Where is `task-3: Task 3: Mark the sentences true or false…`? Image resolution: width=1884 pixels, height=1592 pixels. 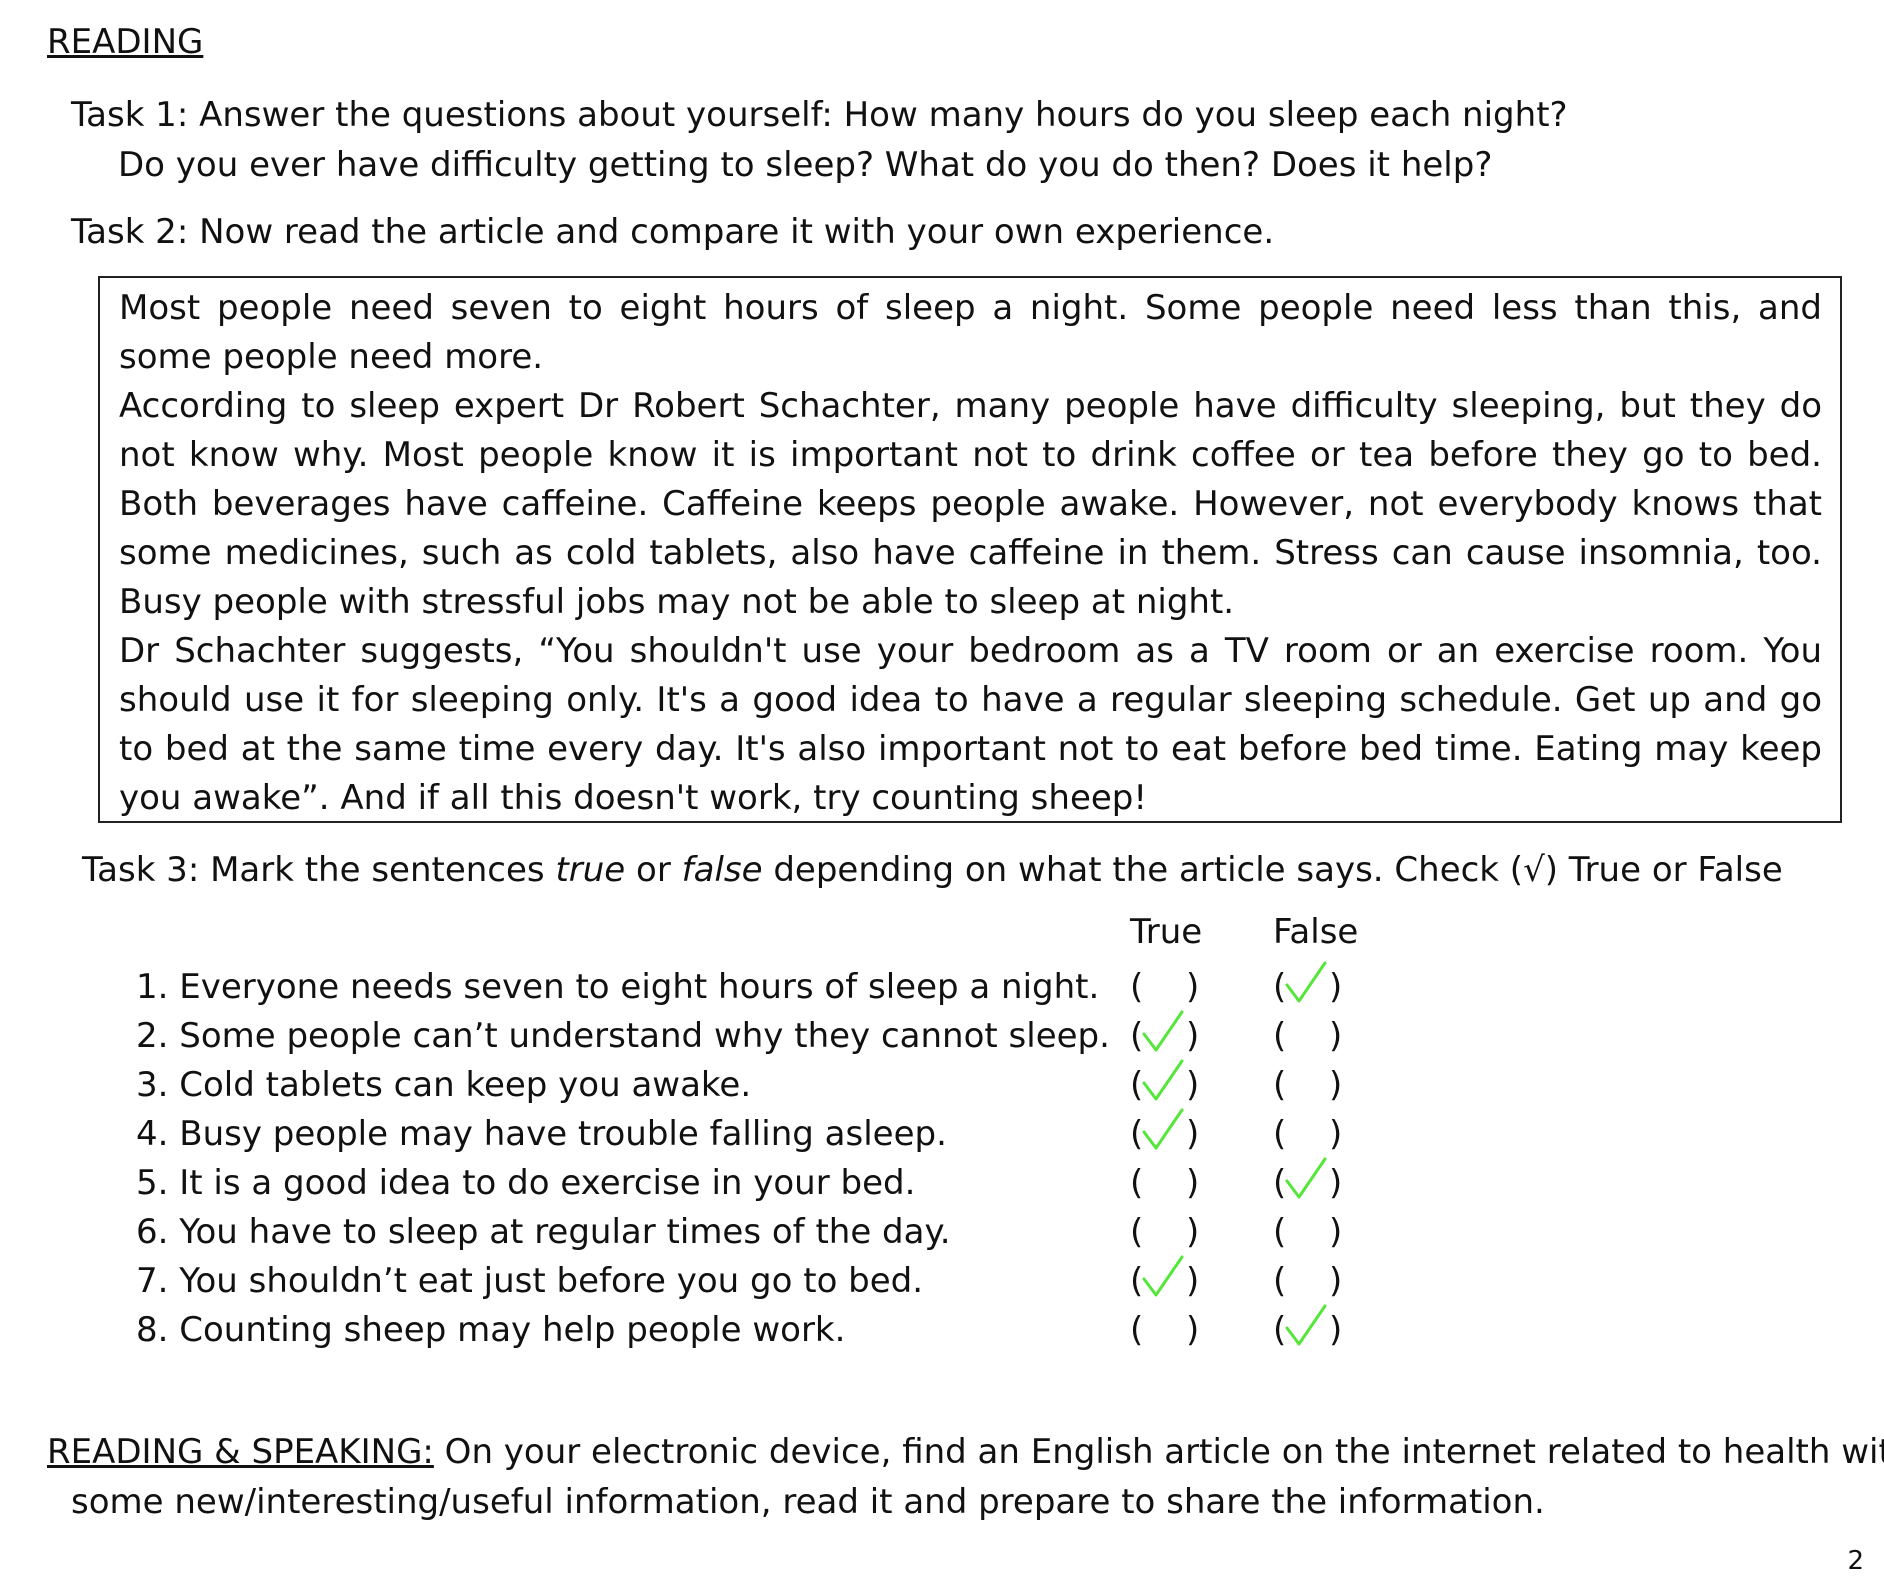
task-3: Task 3: Mark the sentences true or false… is located at coordinates (932, 870).